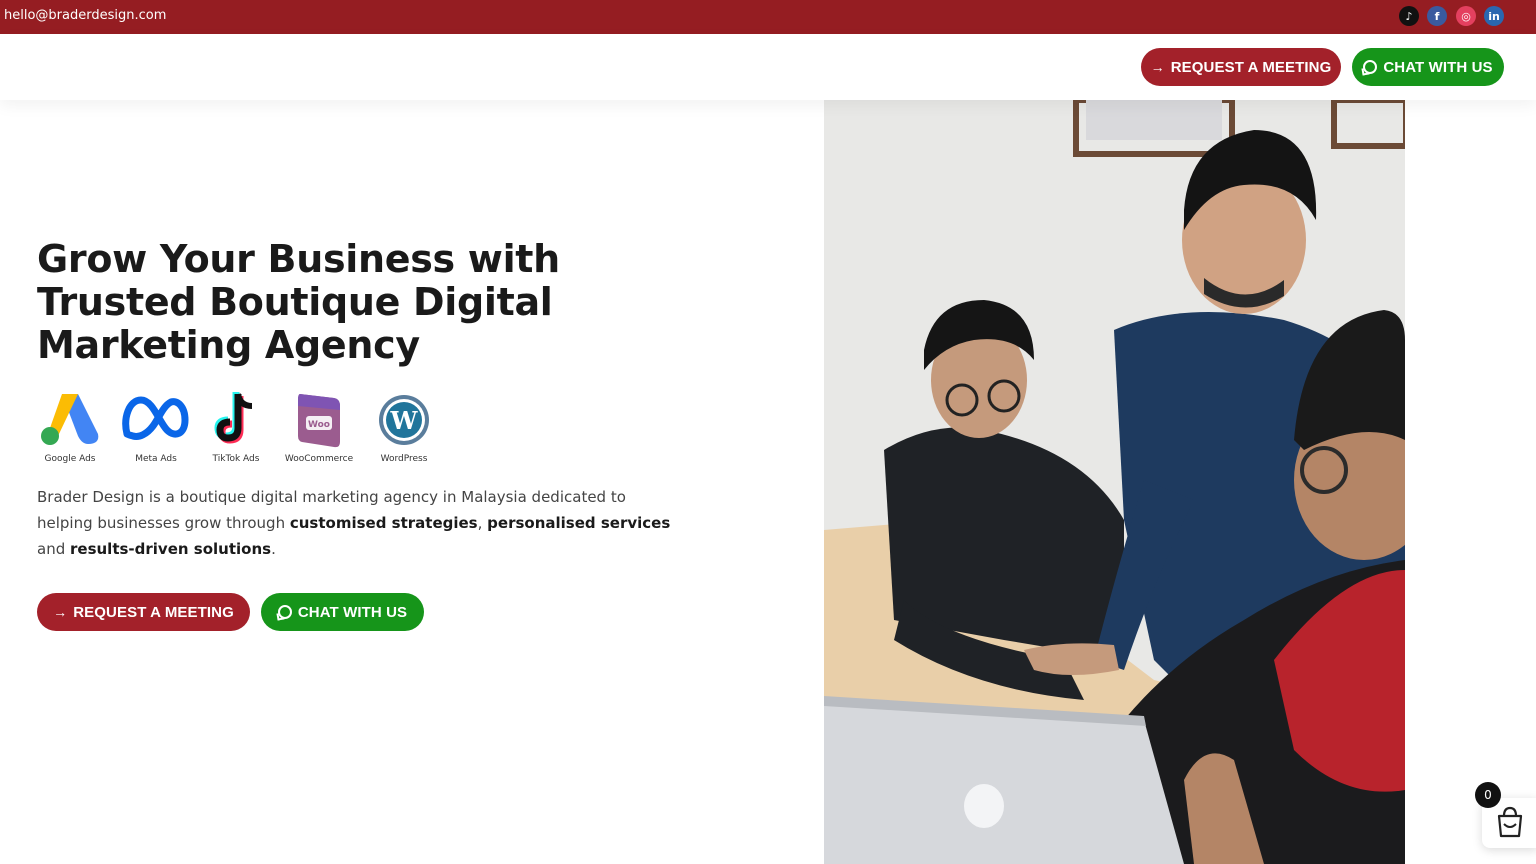 The width and height of the screenshot is (1536, 864). What do you see at coordinates (233, 418) in the screenshot?
I see `tiktok-icon` at bounding box center [233, 418].